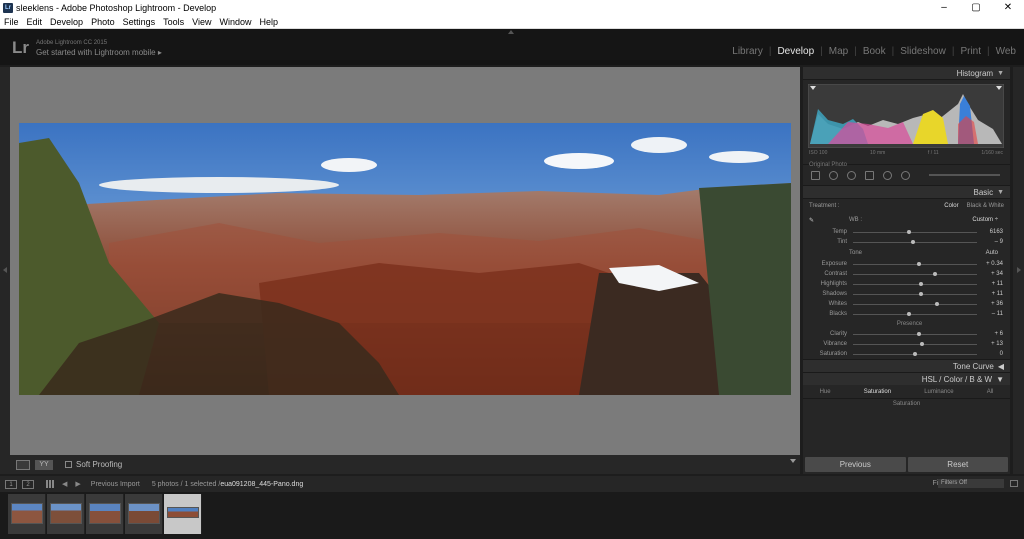 The height and width of the screenshot is (539, 1024). Describe the element at coordinates (28, 484) in the screenshot. I see `secondary-window-button: 2` at that location.